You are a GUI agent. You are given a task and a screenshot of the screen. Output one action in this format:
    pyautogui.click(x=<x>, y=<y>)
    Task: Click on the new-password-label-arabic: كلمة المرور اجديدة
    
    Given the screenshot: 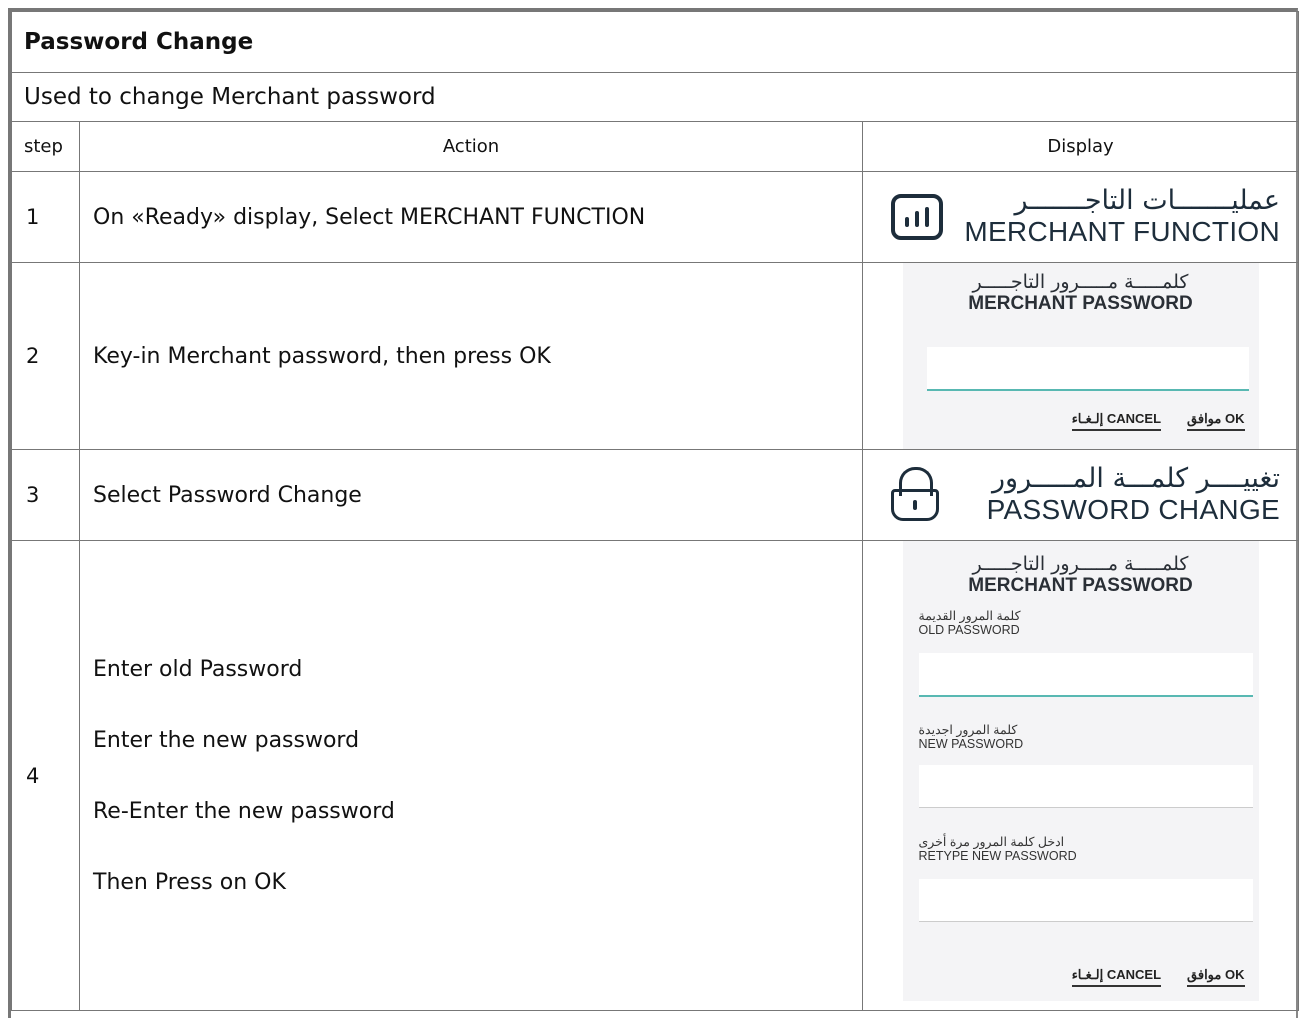 What is the action you would take?
    pyautogui.click(x=968, y=730)
    